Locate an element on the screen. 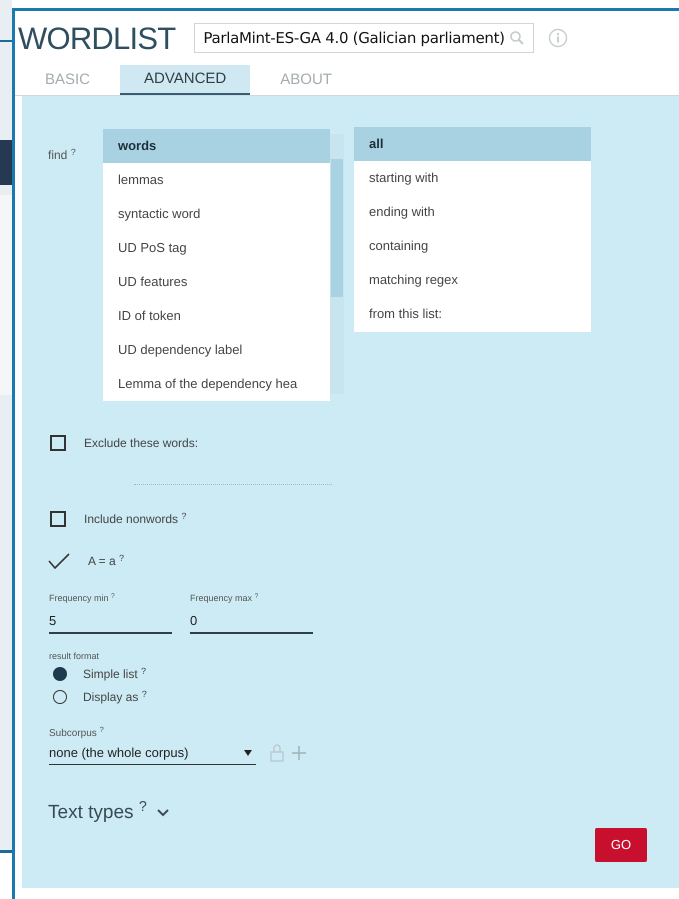  result-format-label: result format is located at coordinates (74, 656).